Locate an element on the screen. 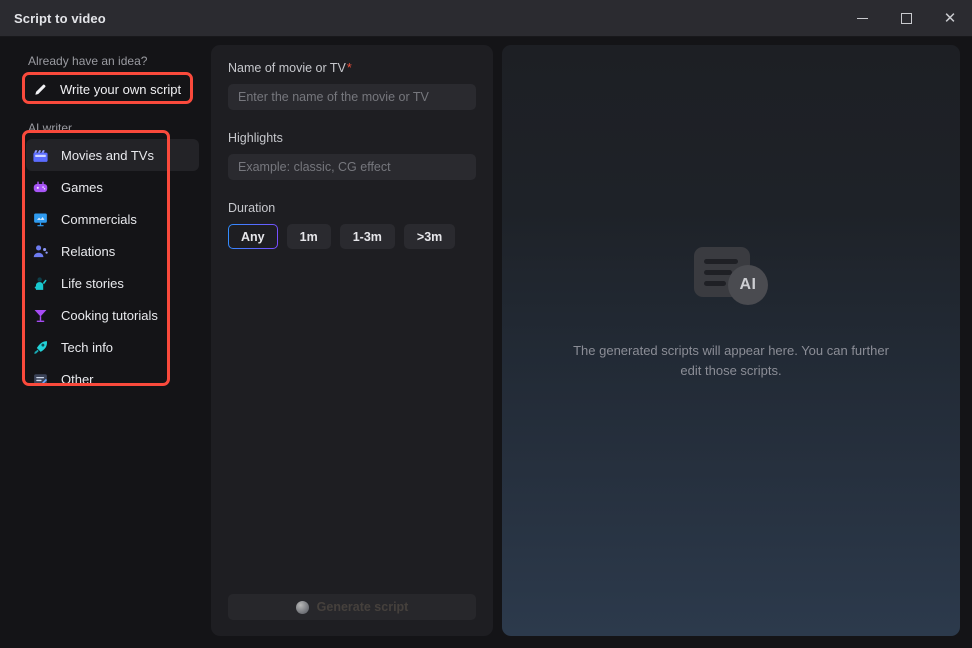 The height and width of the screenshot is (648, 972). movie-name-input is located at coordinates (352, 97).